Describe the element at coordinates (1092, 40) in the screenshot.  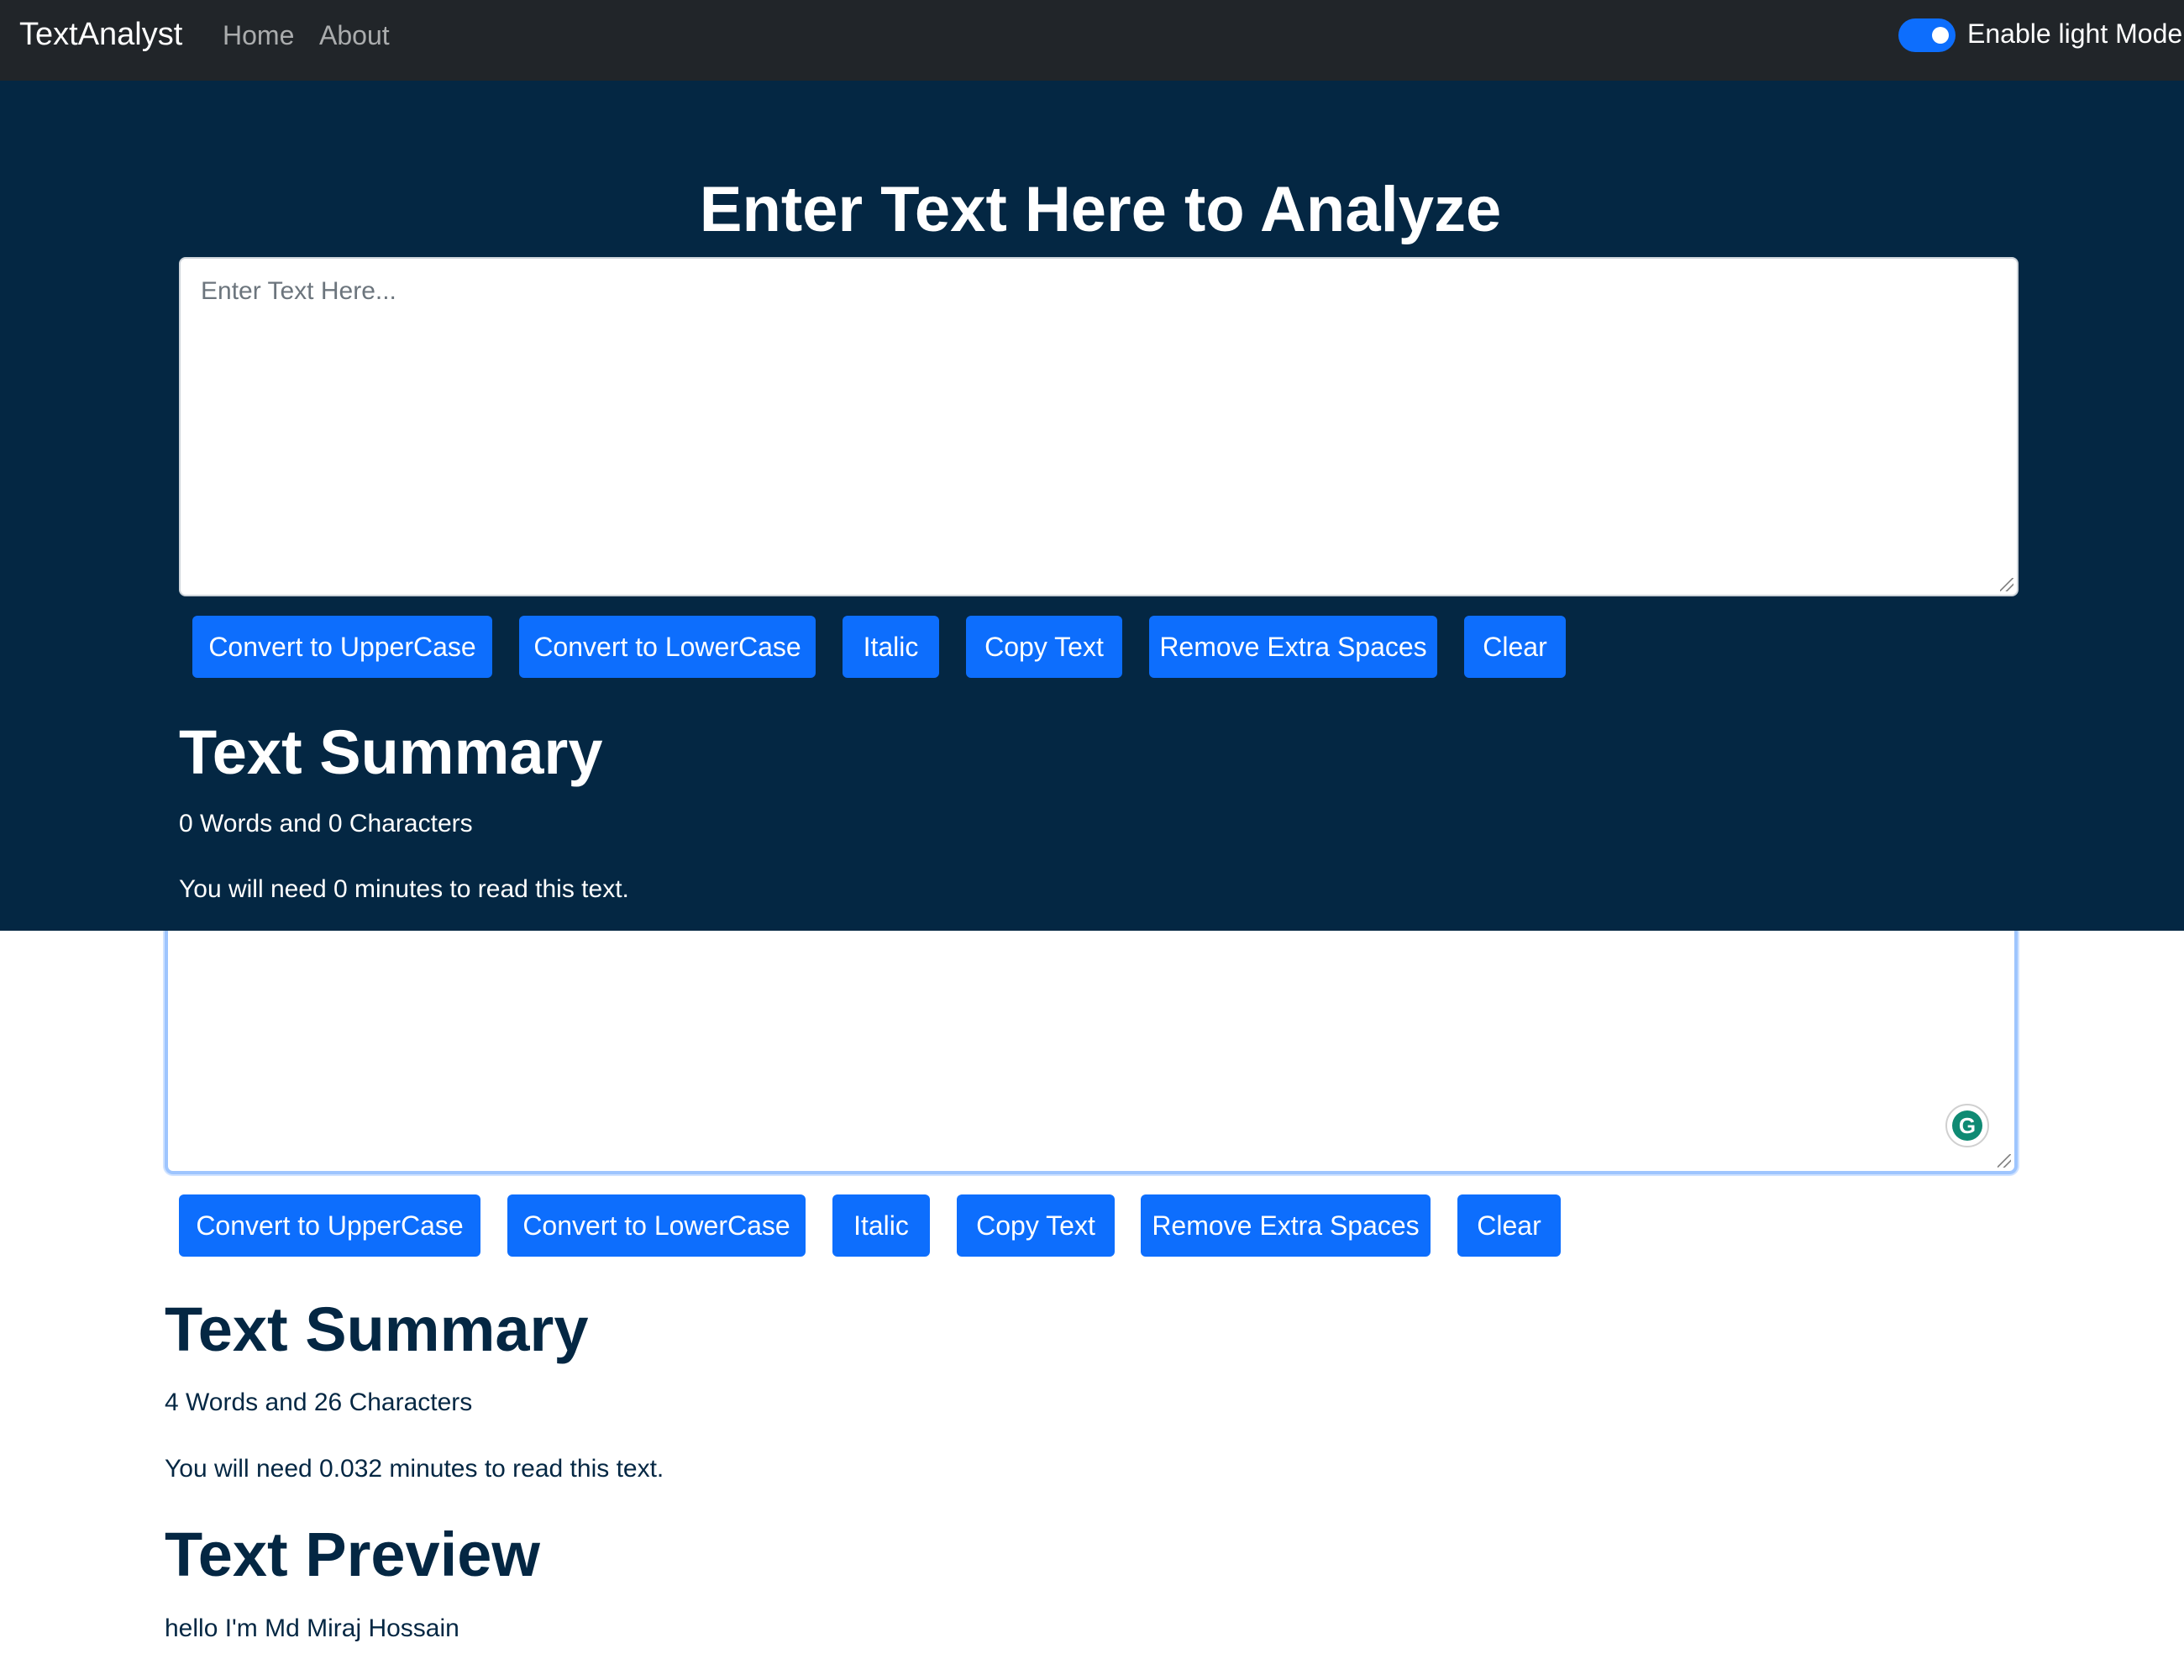
I see `navbar: TextAnalyst Home About Enable light Mode` at that location.